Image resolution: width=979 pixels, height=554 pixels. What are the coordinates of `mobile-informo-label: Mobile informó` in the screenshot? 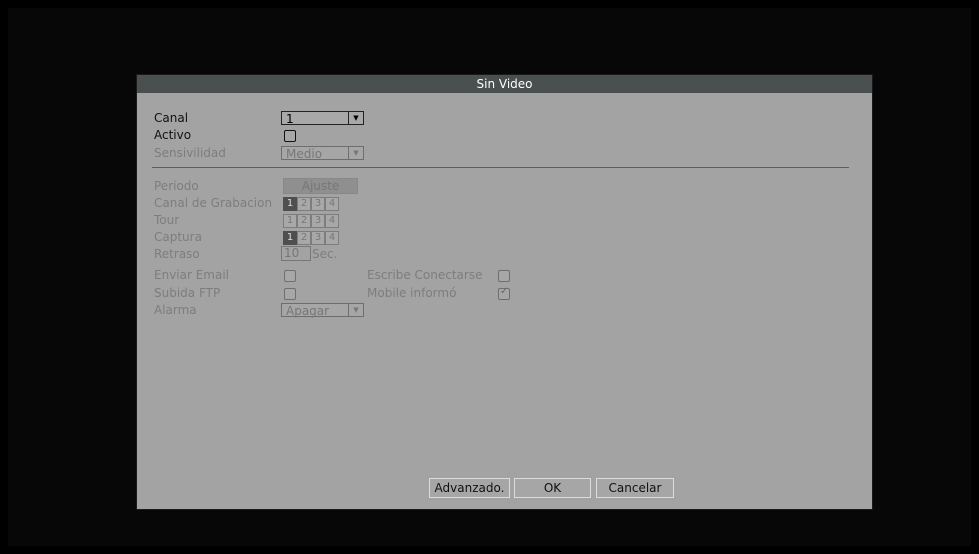 It's located at (412, 293).